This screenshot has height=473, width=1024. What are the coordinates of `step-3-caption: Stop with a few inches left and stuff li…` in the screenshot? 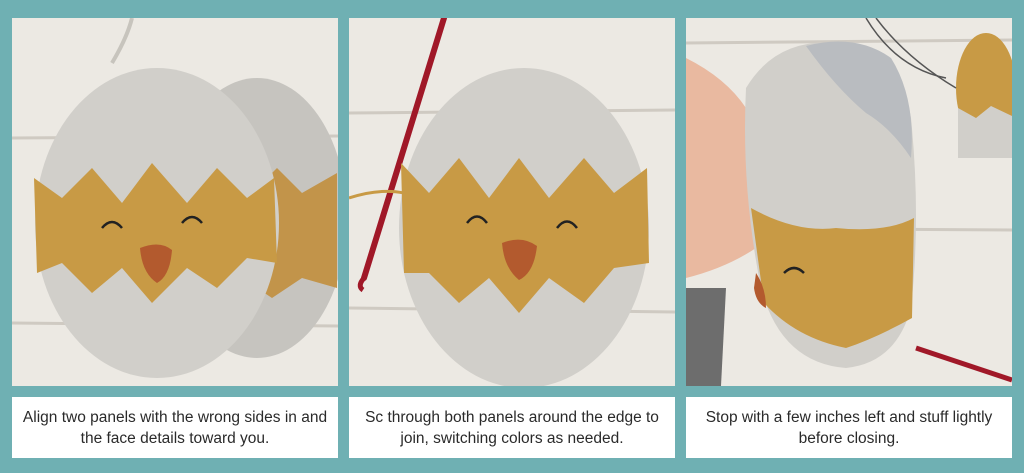 It's located at (849, 427).